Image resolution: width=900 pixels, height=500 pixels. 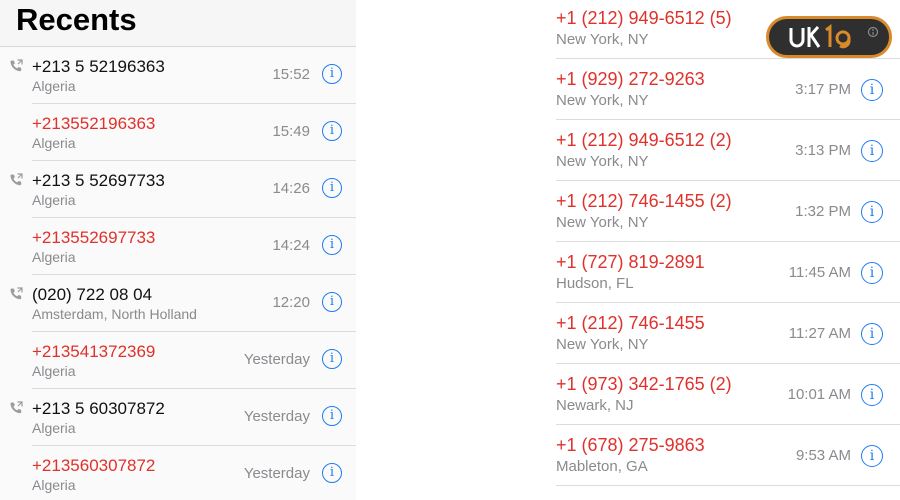 What do you see at coordinates (630, 79) in the screenshot?
I see `call-number: +1 (929) 272-9263` at bounding box center [630, 79].